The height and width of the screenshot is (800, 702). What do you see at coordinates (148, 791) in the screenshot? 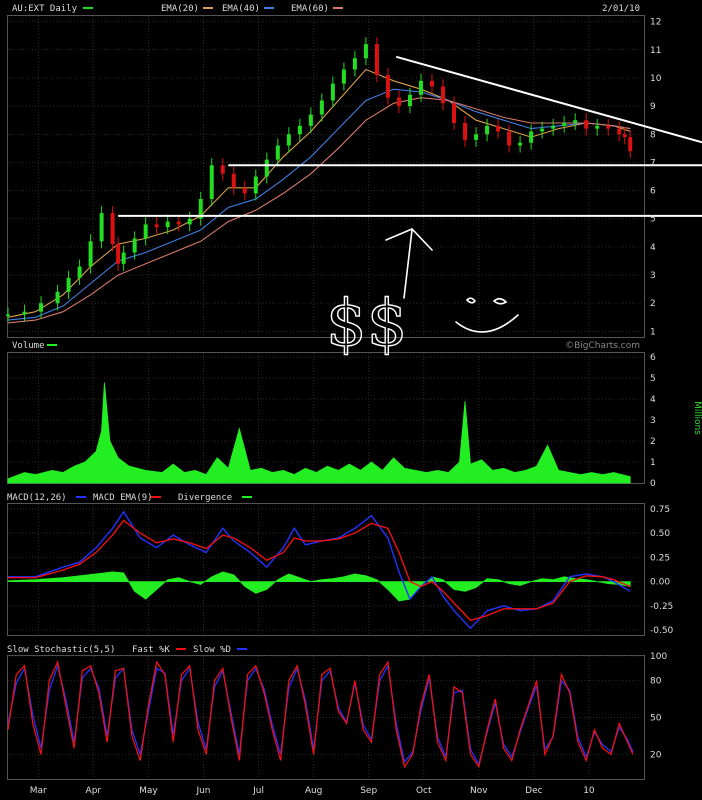
I see `x-tick-label: May` at bounding box center [148, 791].